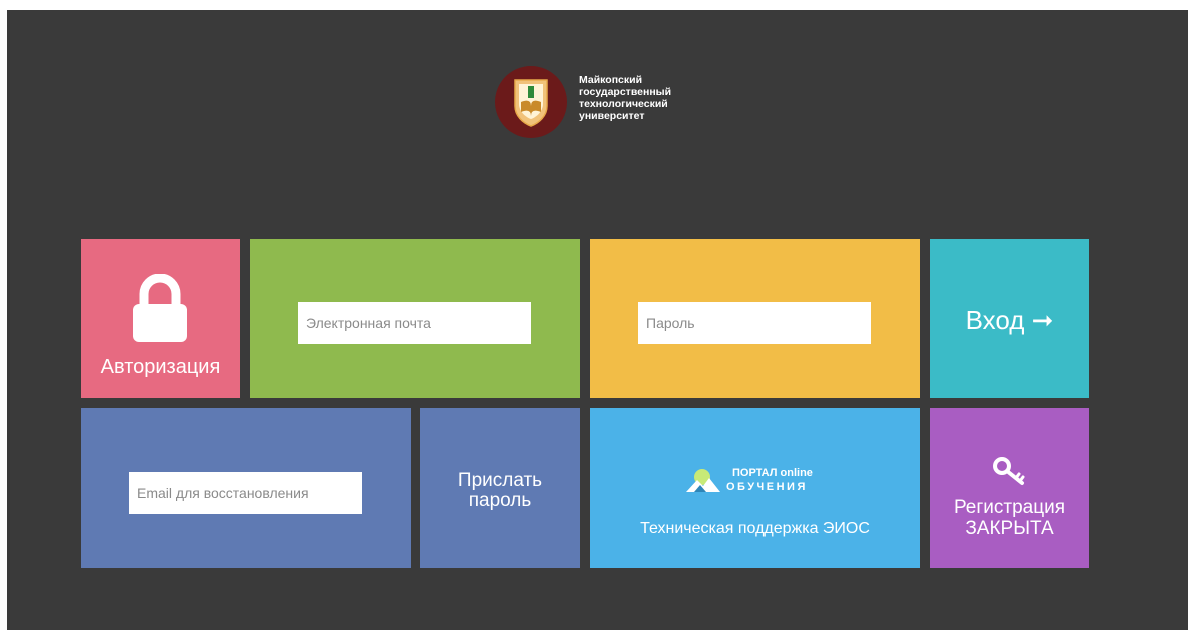 This screenshot has height=630, width=1195. What do you see at coordinates (245, 493) in the screenshot?
I see `recovery-email-field` at bounding box center [245, 493].